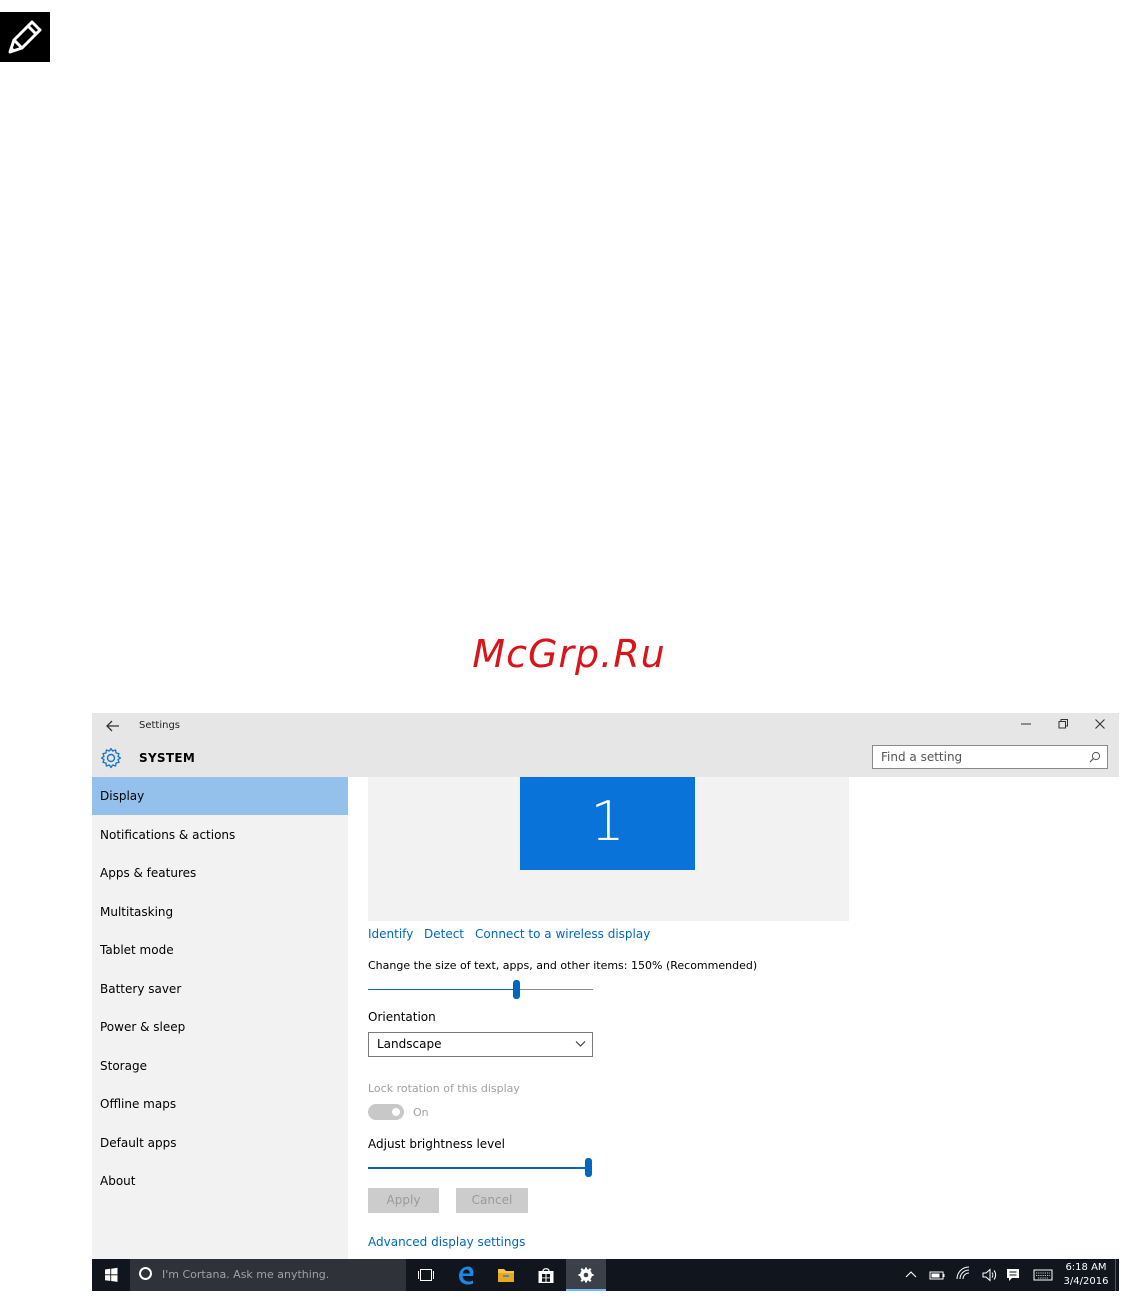 This screenshot has height=1310, width=1138. Describe the element at coordinates (246, 1274) in the screenshot. I see `cortana-placeholder: I'm Cortana. Ask me anything.` at that location.